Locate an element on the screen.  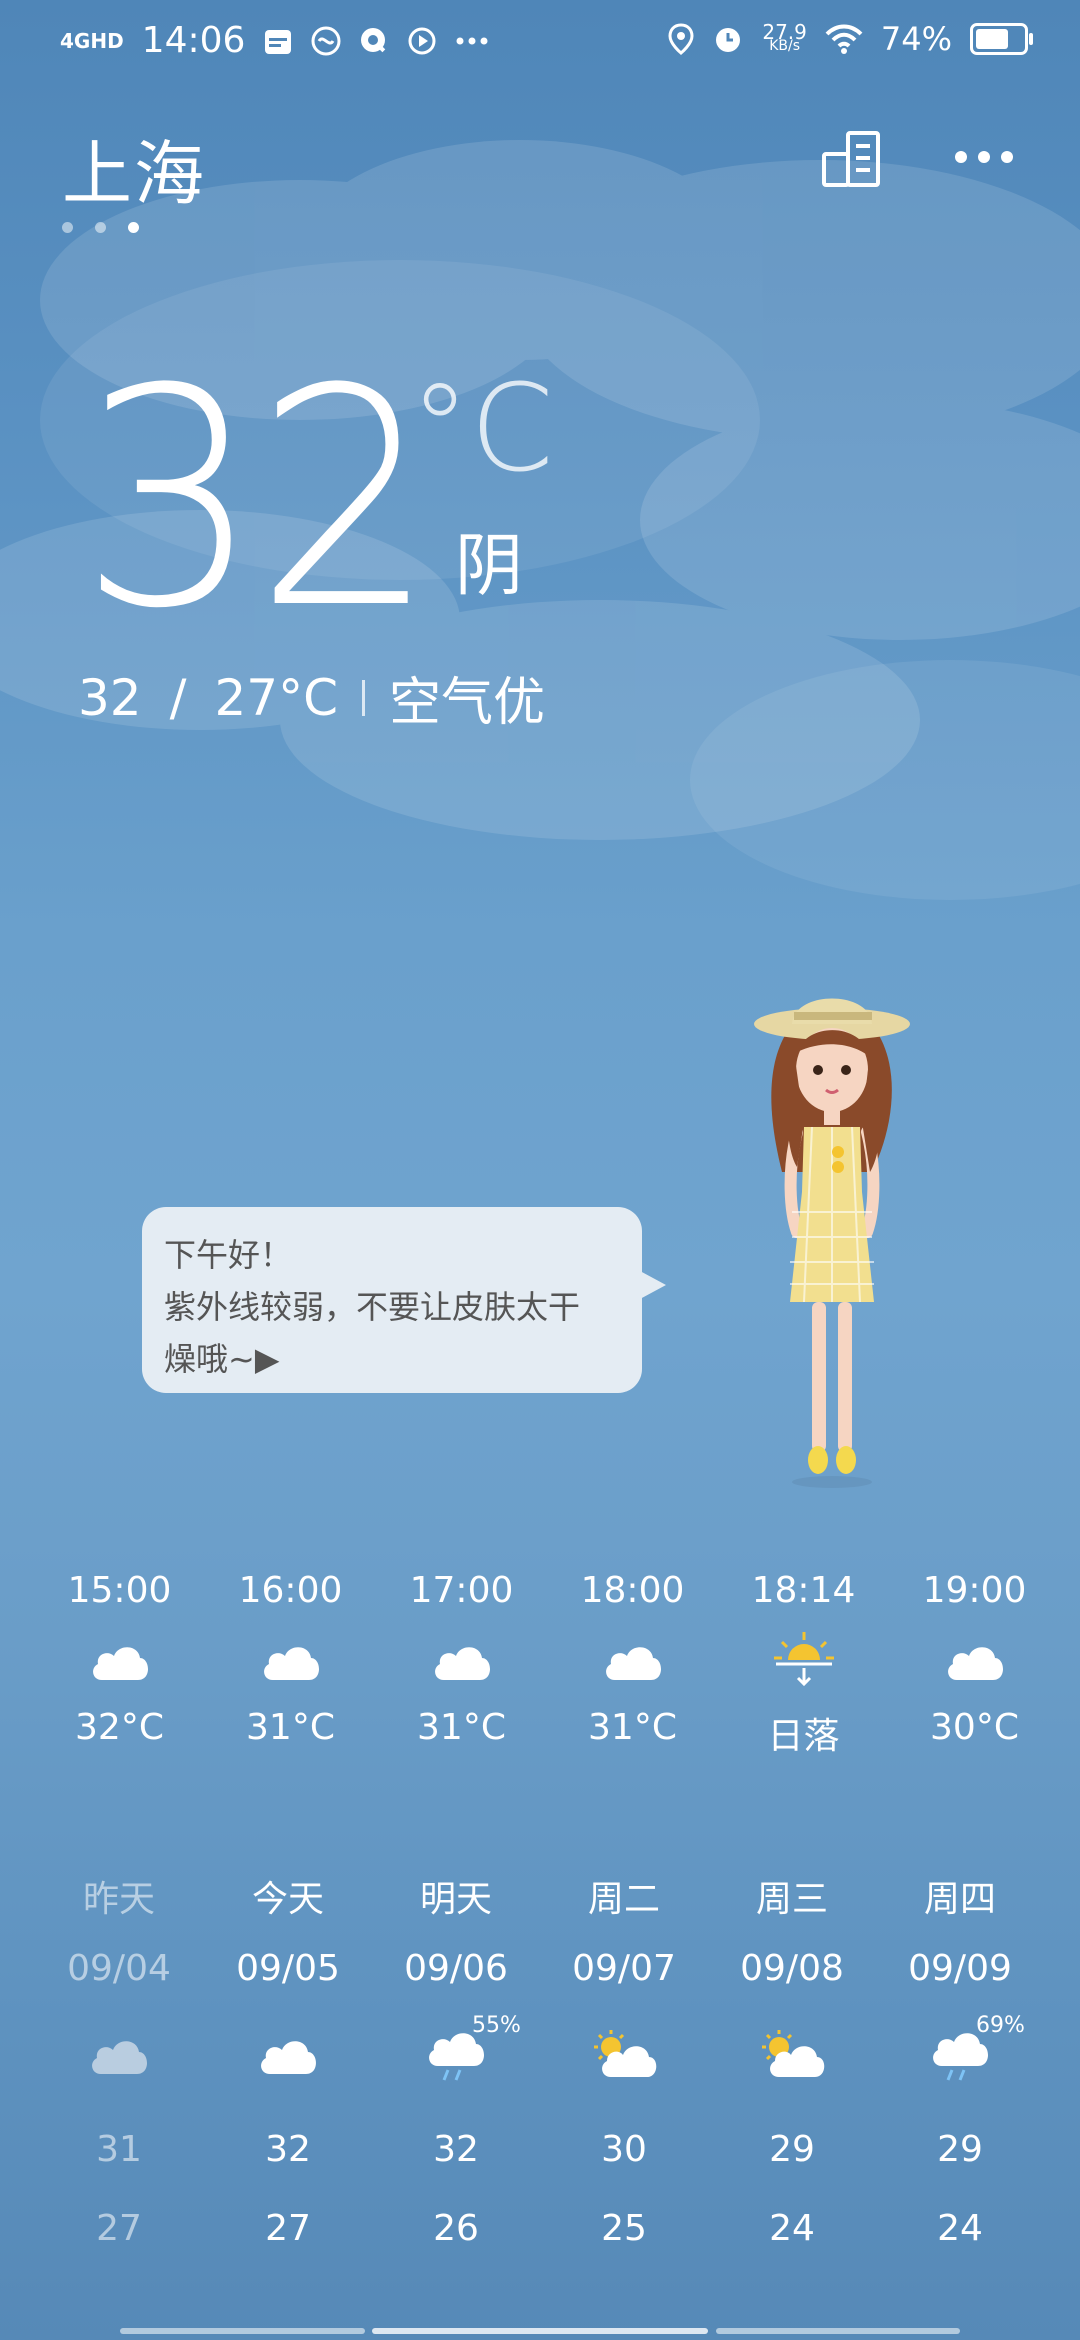
low-temperature: 27°C is located at coordinates (276, 697).